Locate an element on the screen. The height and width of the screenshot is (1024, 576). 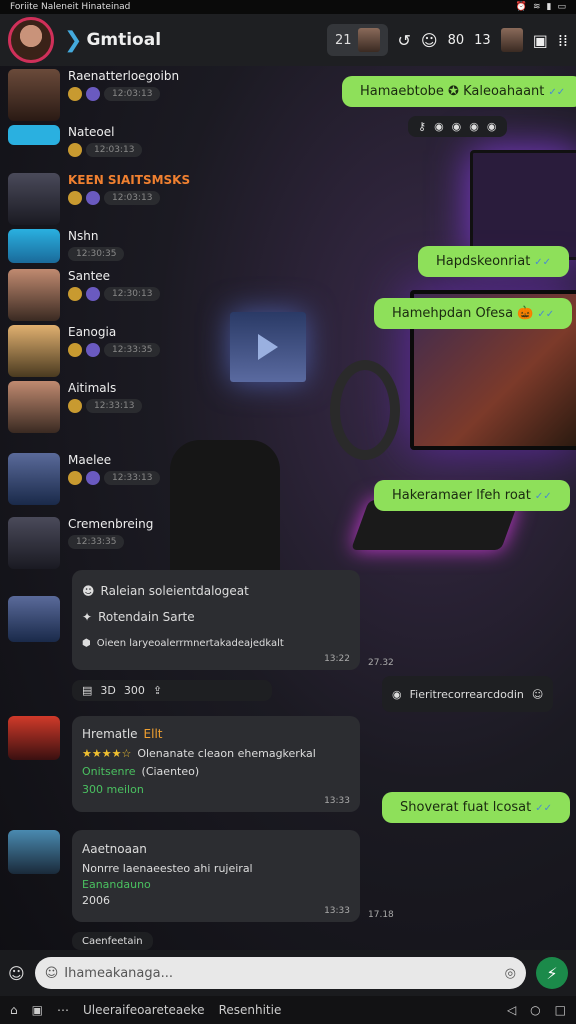
header-count-b: 13 is located at coordinates (482, 40).